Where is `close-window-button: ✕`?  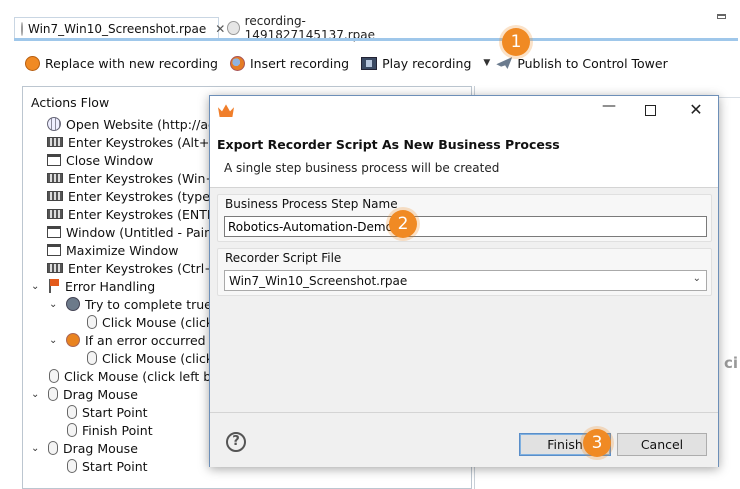 close-window-button: ✕ is located at coordinates (696, 109).